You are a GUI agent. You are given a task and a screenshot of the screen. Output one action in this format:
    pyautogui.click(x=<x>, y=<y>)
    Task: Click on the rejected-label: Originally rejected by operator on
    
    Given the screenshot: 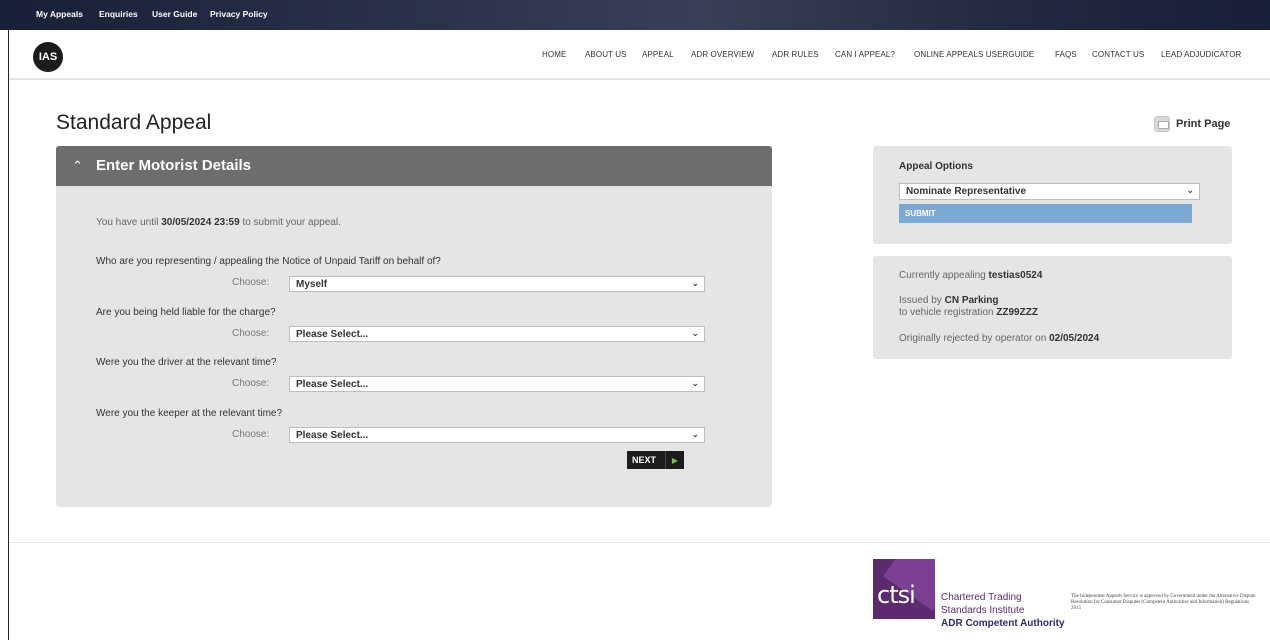 What is the action you would take?
    pyautogui.click(x=973, y=338)
    